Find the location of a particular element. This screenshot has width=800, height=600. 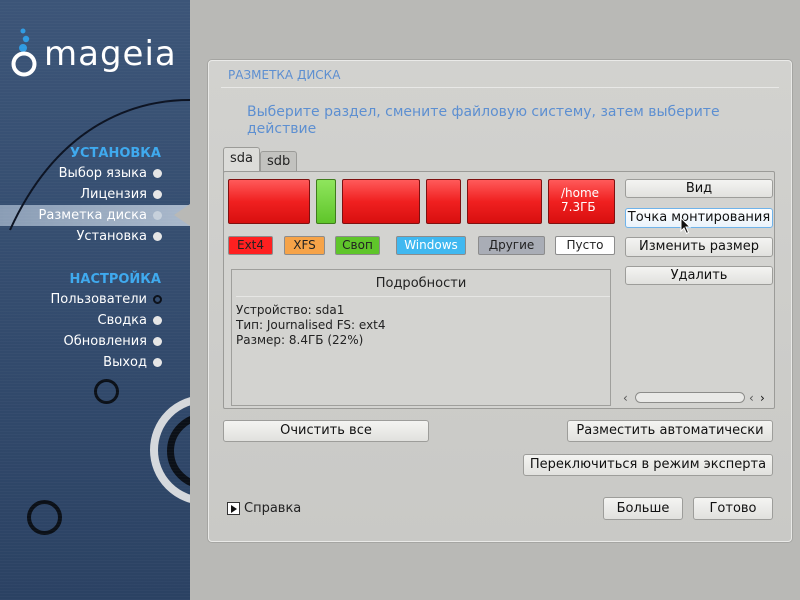

legend-windows: Windows is located at coordinates (431, 245).